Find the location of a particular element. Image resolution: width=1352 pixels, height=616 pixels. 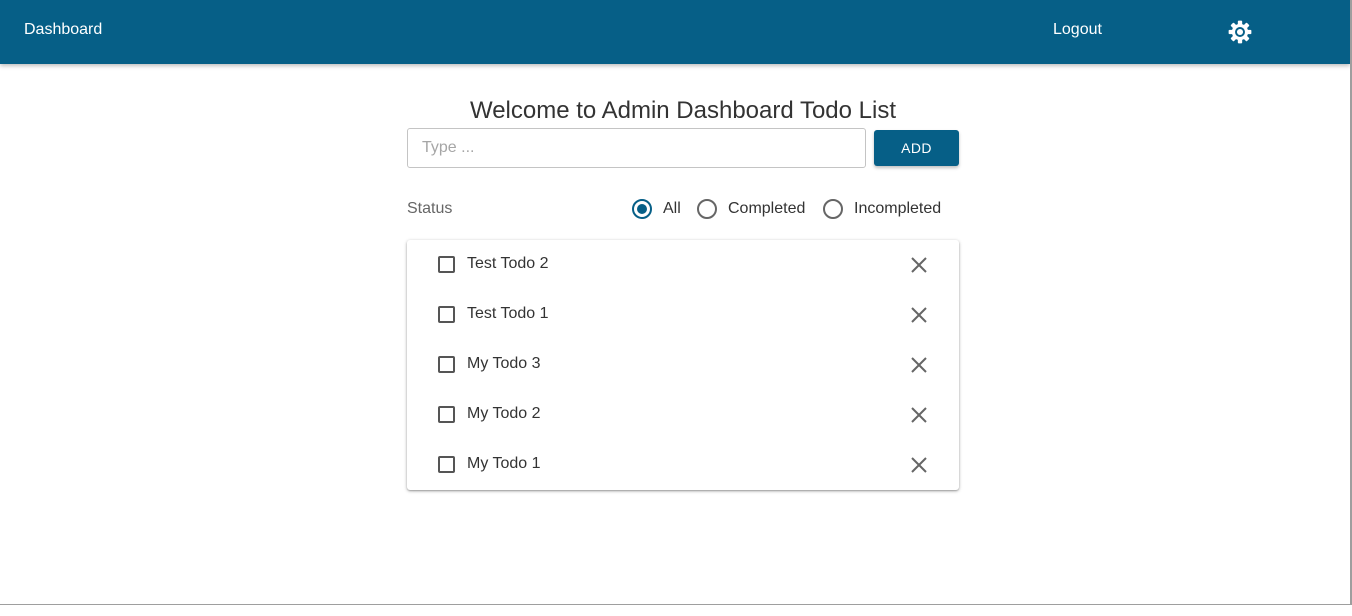

status-radio-completed: Completed is located at coordinates (751, 209).